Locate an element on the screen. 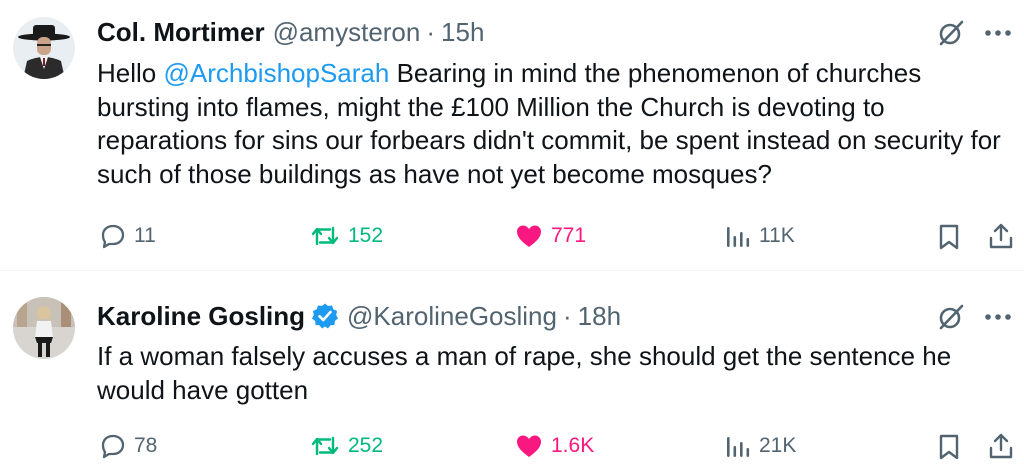  repost-button: 152 is located at coordinates (346, 236).